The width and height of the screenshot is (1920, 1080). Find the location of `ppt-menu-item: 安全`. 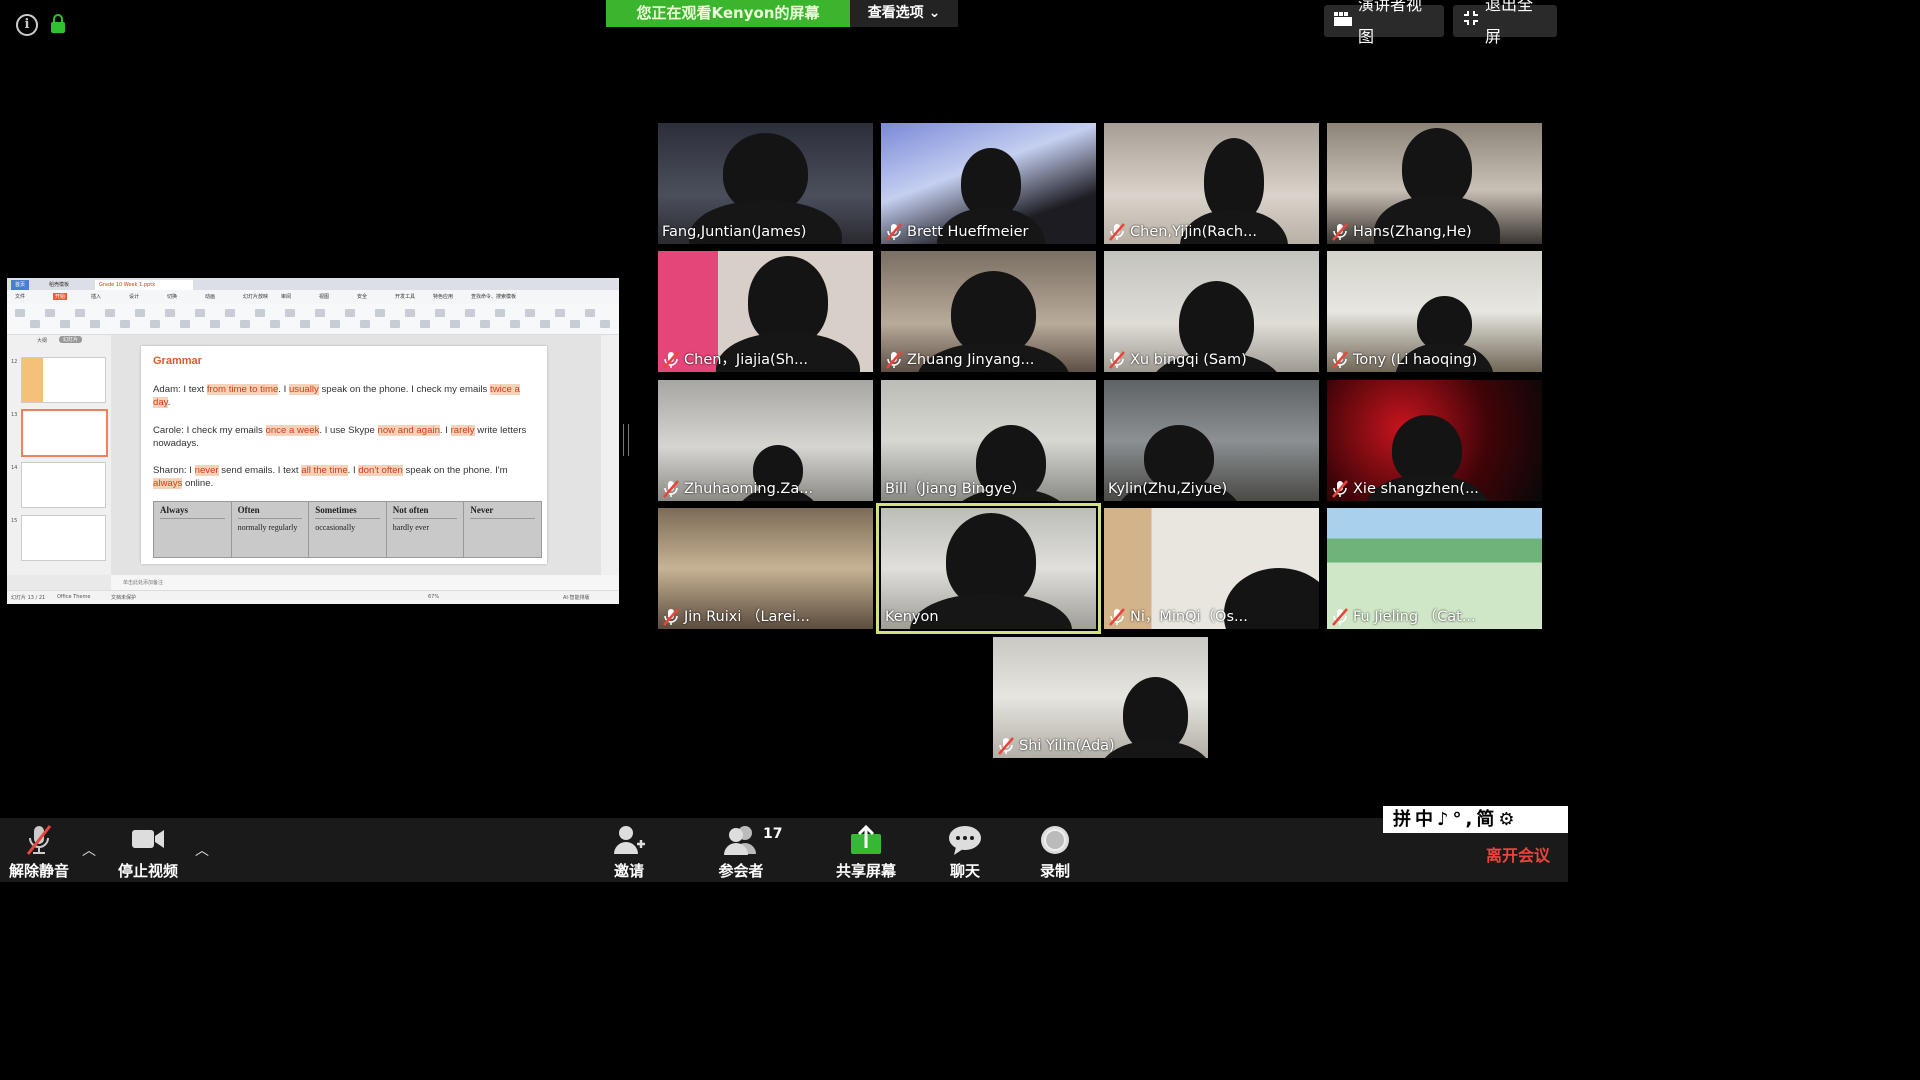

ppt-menu-item: 安全 is located at coordinates (362, 296).